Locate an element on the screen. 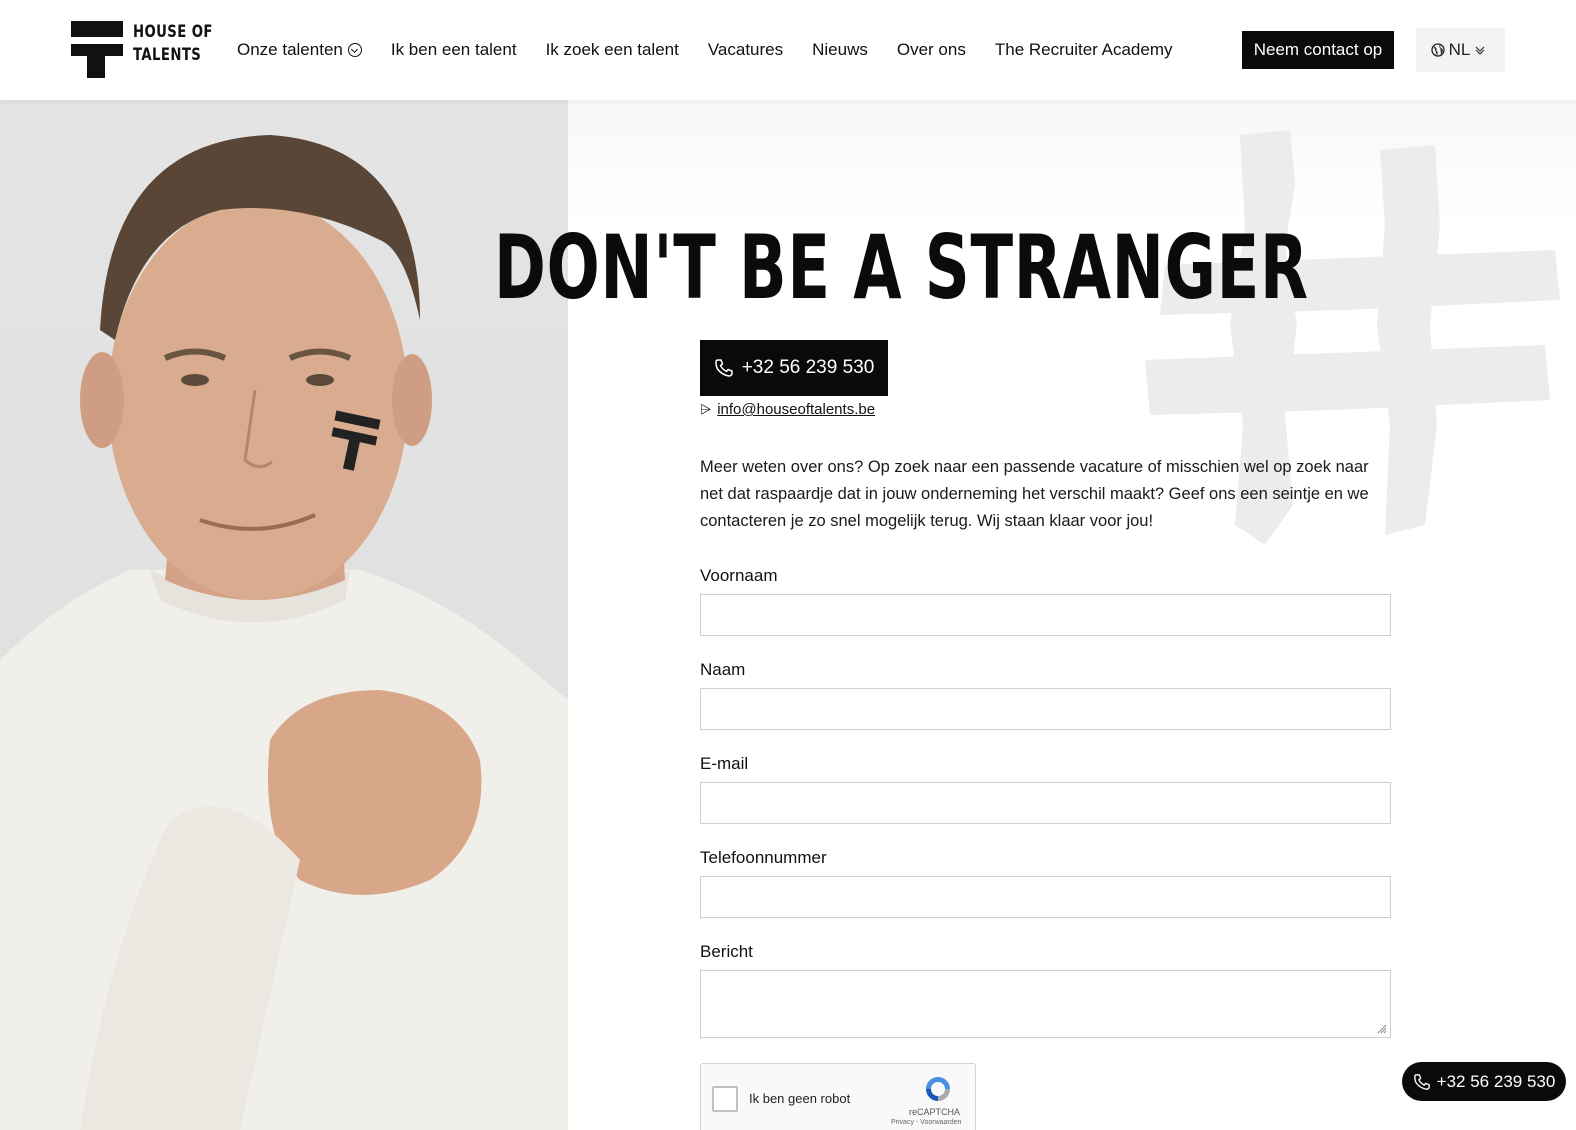 The height and width of the screenshot is (1130, 1576). nav-item-over-ons: Over ons is located at coordinates (931, 50).